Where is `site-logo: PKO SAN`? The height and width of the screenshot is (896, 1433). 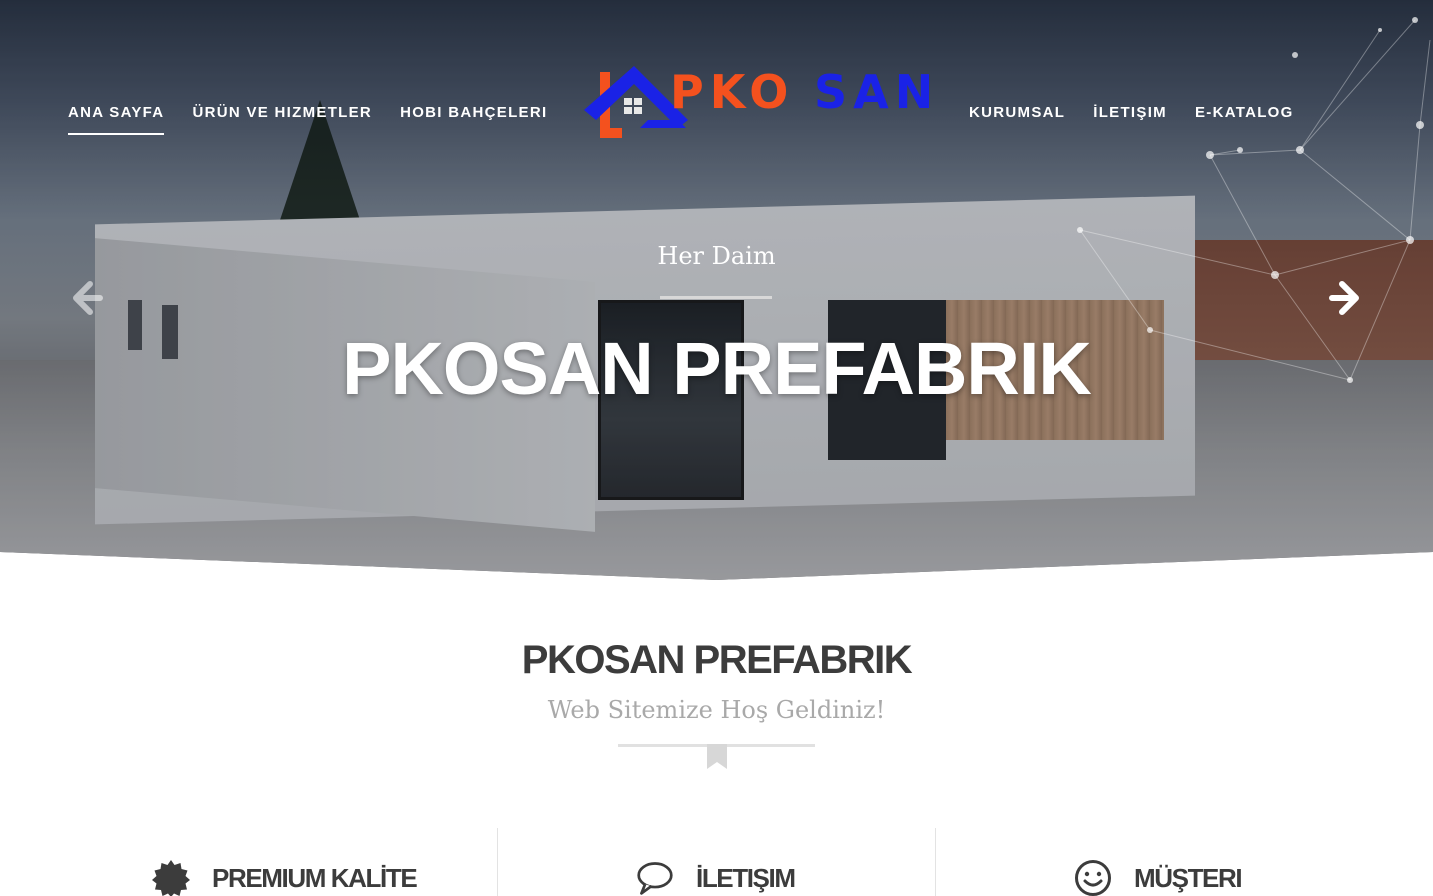
site-logo: PKO SAN is located at coordinates (767, 102).